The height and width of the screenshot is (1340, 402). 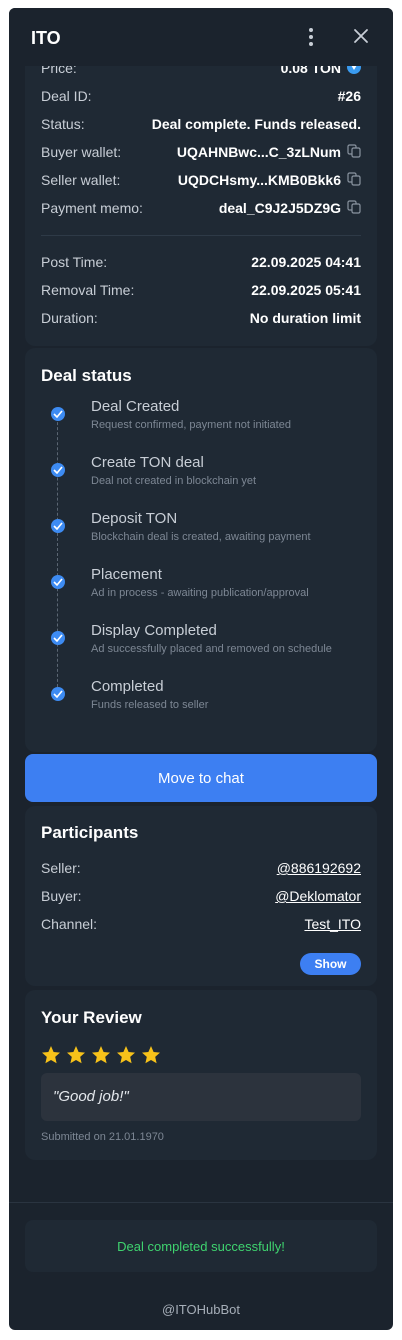 What do you see at coordinates (201, 924) in the screenshot?
I see `channel-row: Channel: Test_ITO` at bounding box center [201, 924].